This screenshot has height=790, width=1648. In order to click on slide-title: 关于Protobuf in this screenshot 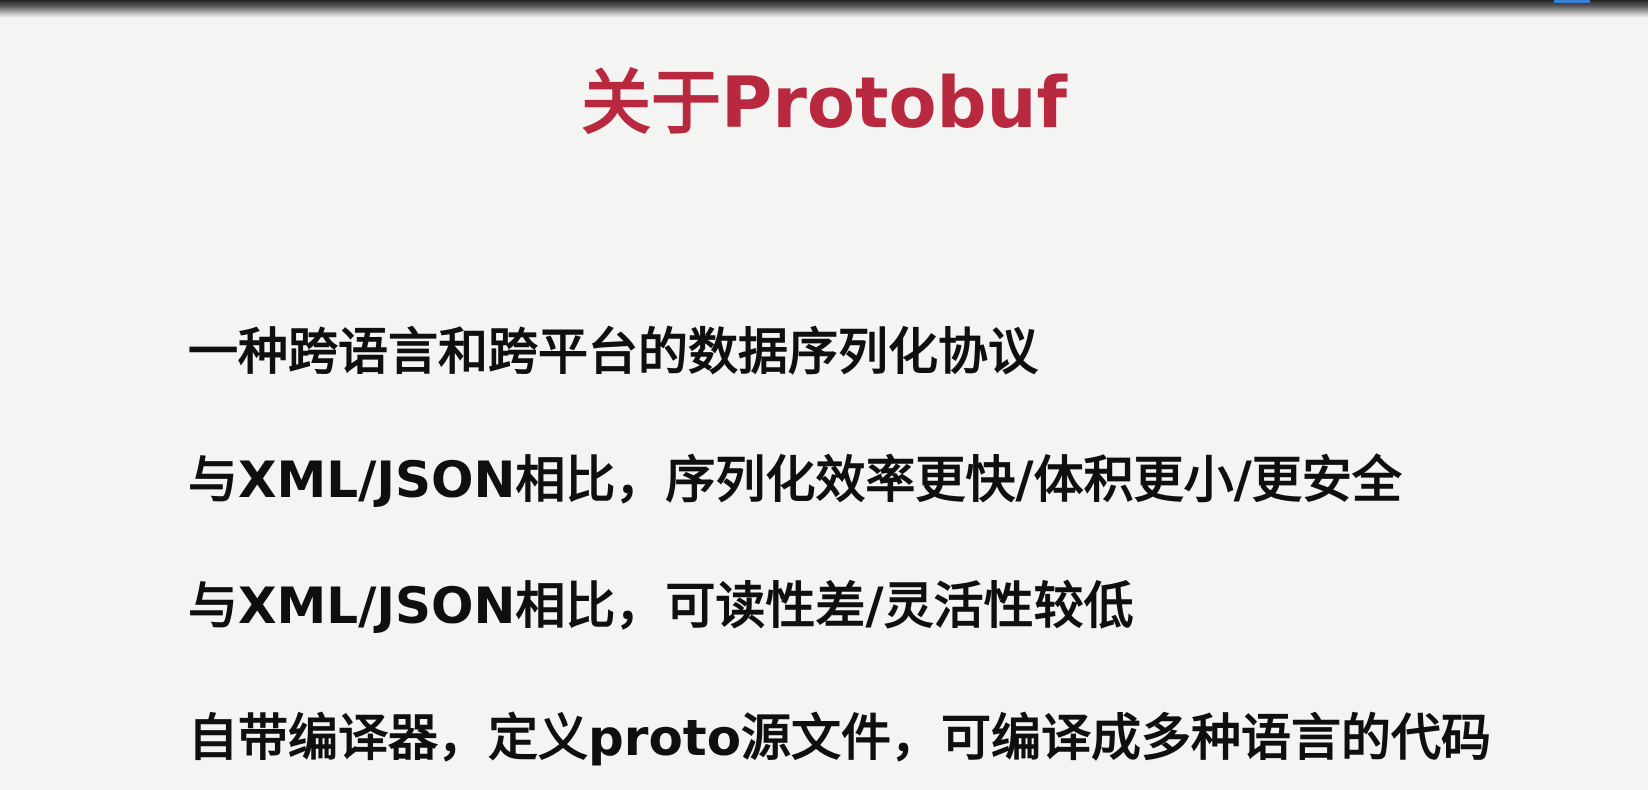, I will do `click(824, 103)`.